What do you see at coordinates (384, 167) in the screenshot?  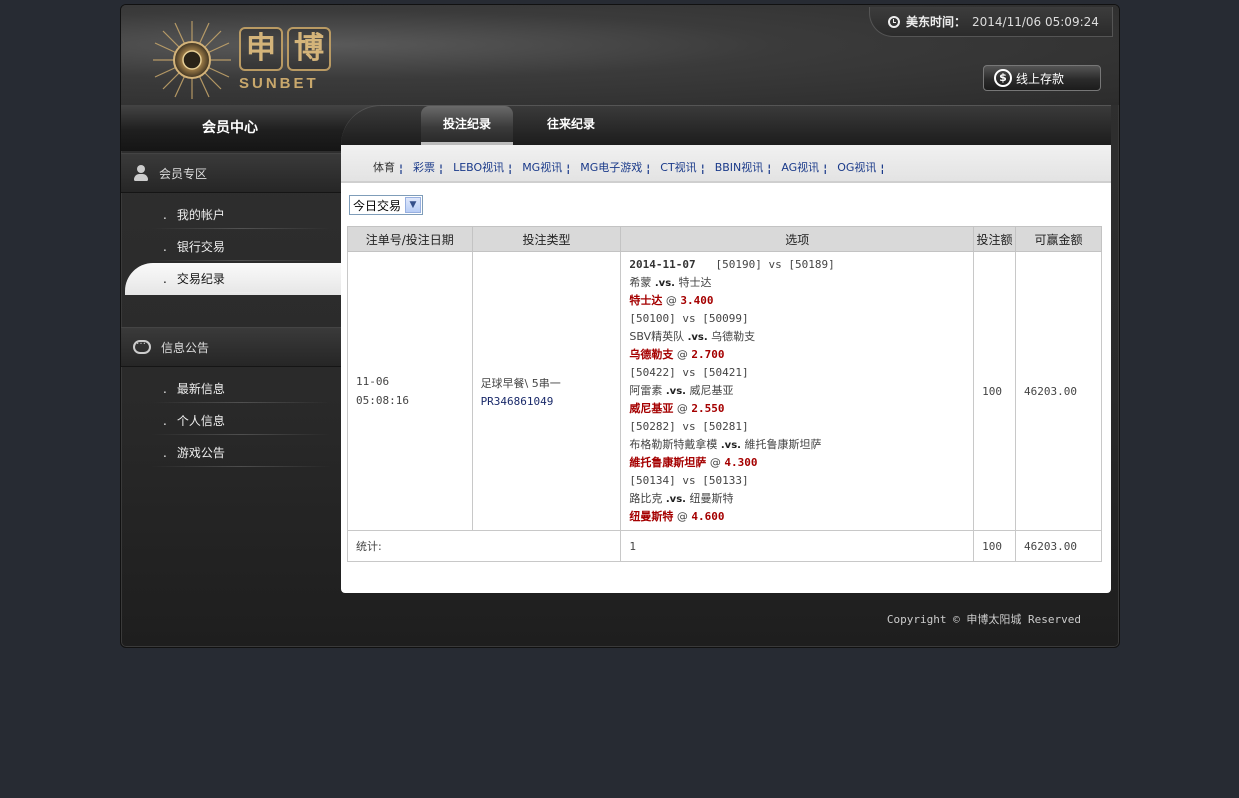 I see `game-link-sports: 体育` at bounding box center [384, 167].